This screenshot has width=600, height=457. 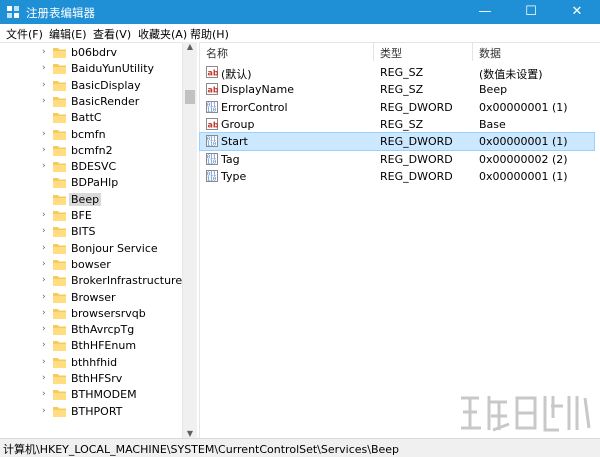 I want to click on tree-item-label: bcmfn, so click(x=88, y=134).